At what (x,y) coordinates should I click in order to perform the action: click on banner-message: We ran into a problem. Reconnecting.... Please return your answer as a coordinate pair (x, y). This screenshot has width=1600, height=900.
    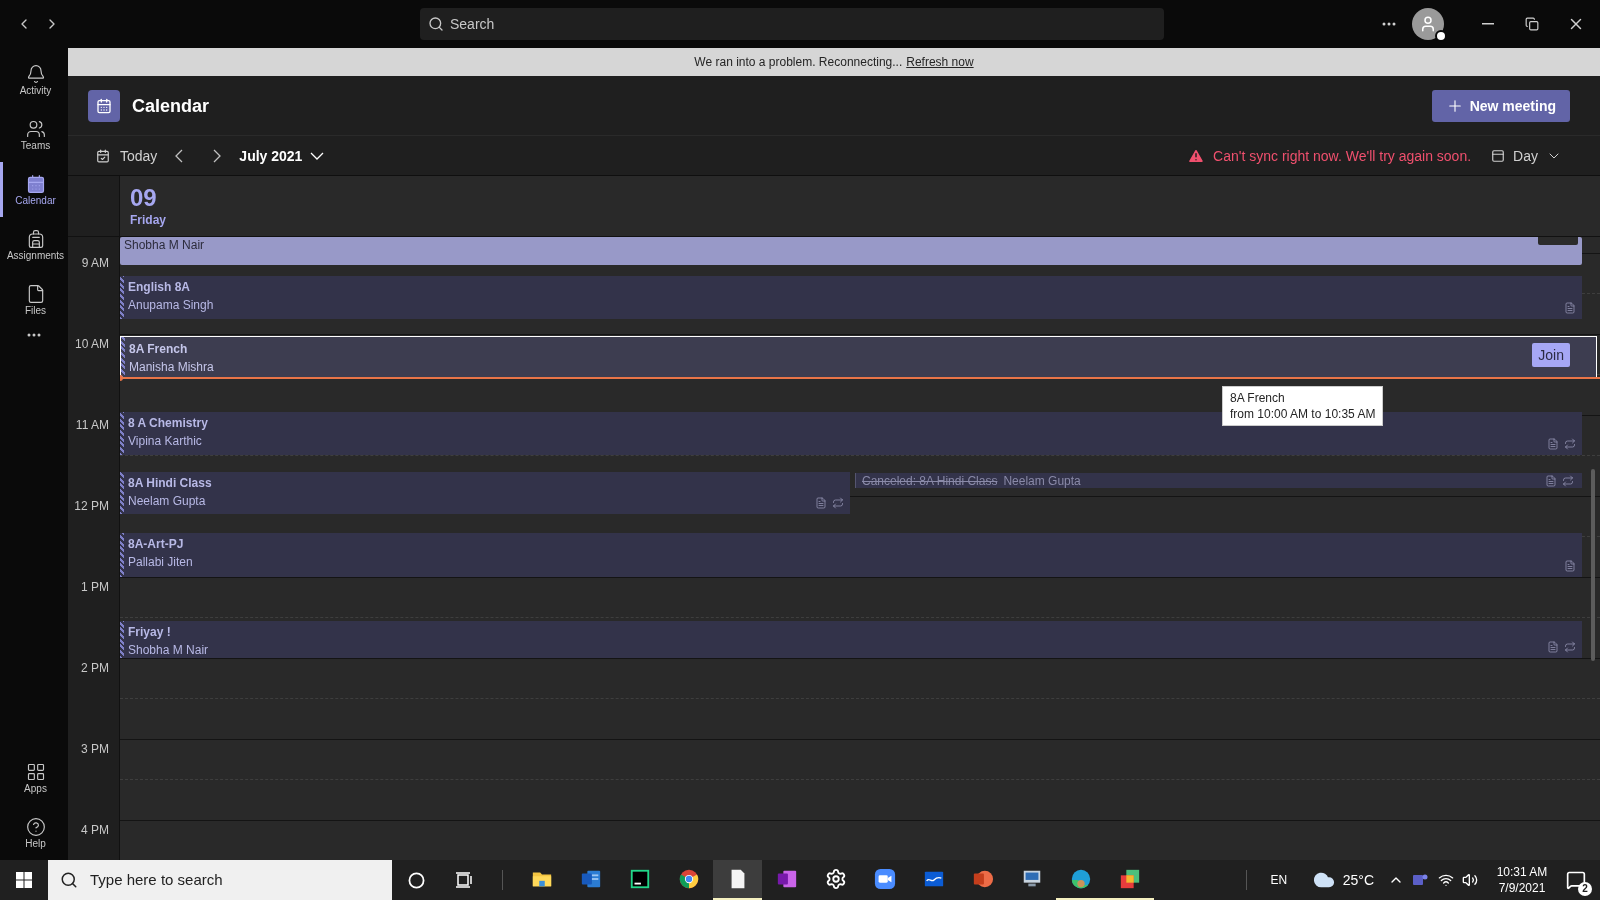
    Looking at the image, I should click on (798, 62).